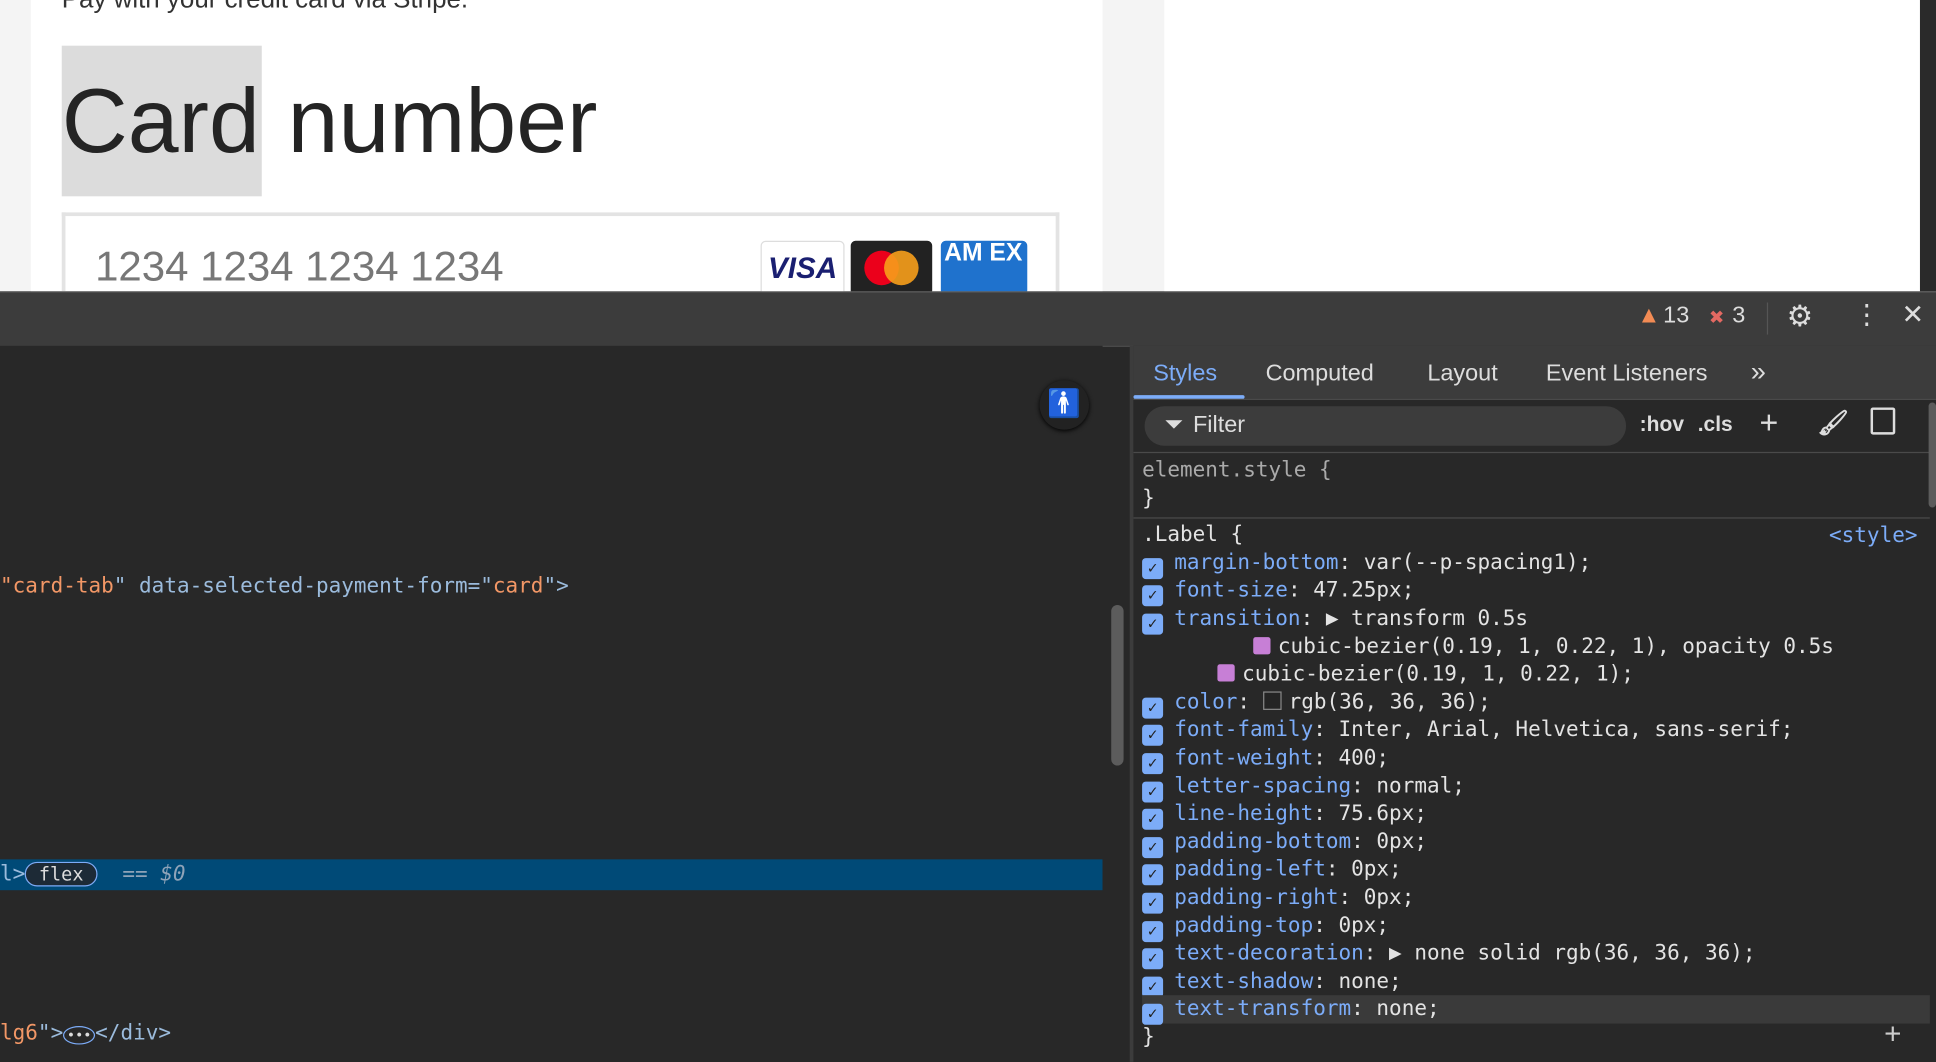  What do you see at coordinates (1717, 317) in the screenshot?
I see `error-icon: ✖` at bounding box center [1717, 317].